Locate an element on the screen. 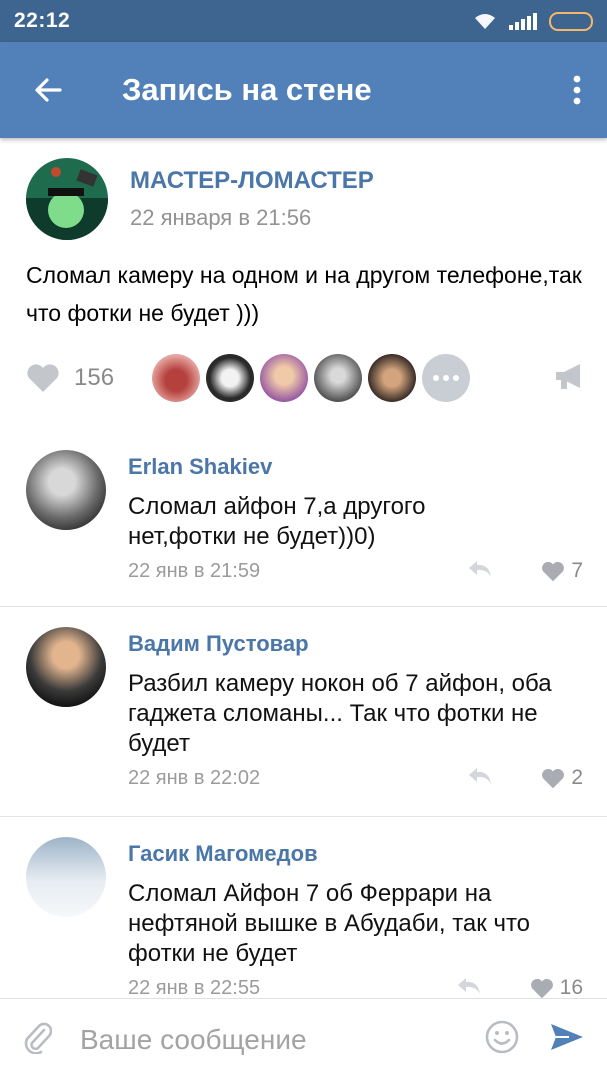 The image size is (607, 1080). post-actions: 156 is located at coordinates (306, 378).